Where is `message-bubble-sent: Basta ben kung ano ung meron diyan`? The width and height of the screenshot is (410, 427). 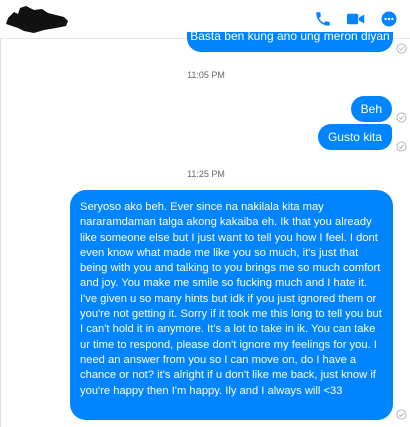
message-bubble-sent: Basta ben kung ano ung meron diyan is located at coordinates (290, 40).